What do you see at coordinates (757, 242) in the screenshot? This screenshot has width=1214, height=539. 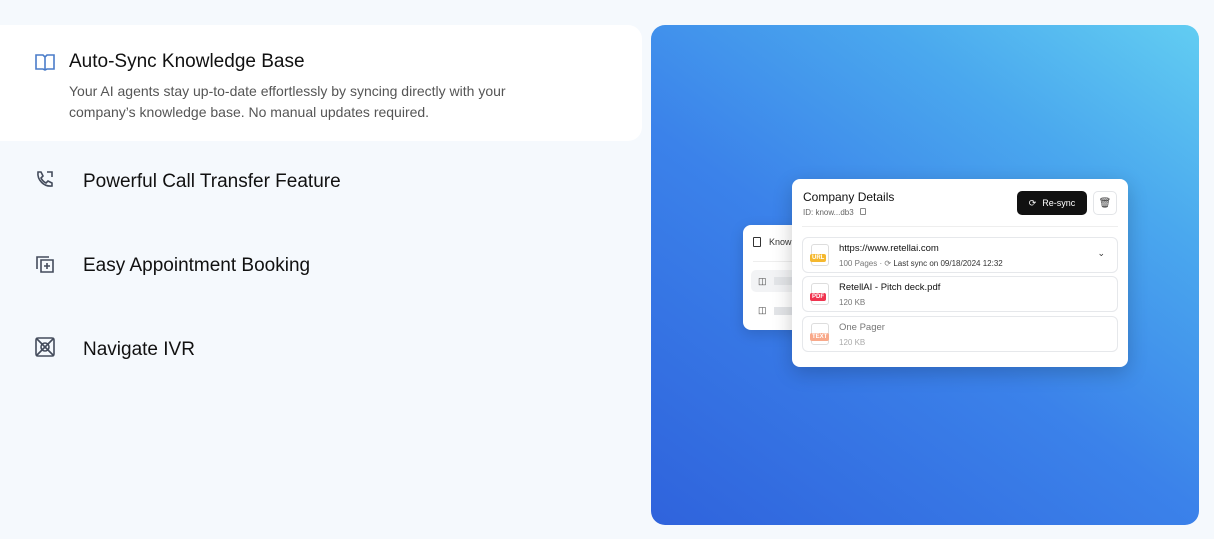 I see `book-icon` at bounding box center [757, 242].